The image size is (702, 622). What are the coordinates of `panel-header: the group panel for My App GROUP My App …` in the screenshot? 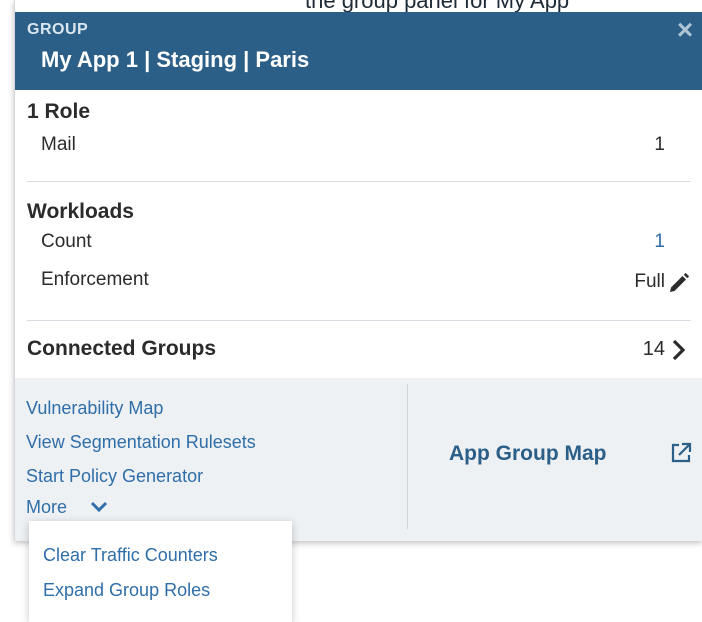 It's located at (358, 45).